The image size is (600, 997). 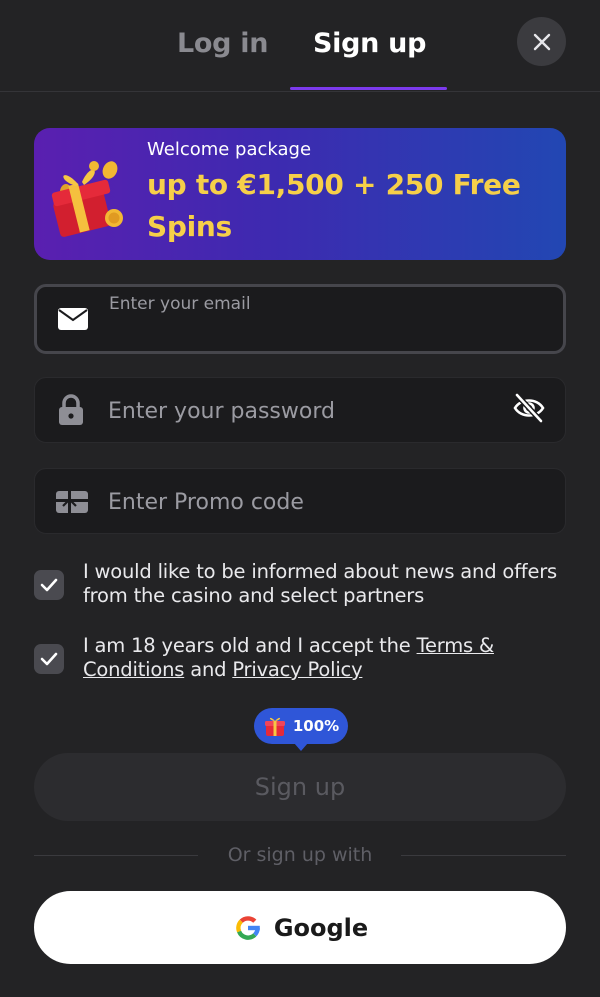 I want to click on toggle-password-visibility-button, so click(x=529, y=408).